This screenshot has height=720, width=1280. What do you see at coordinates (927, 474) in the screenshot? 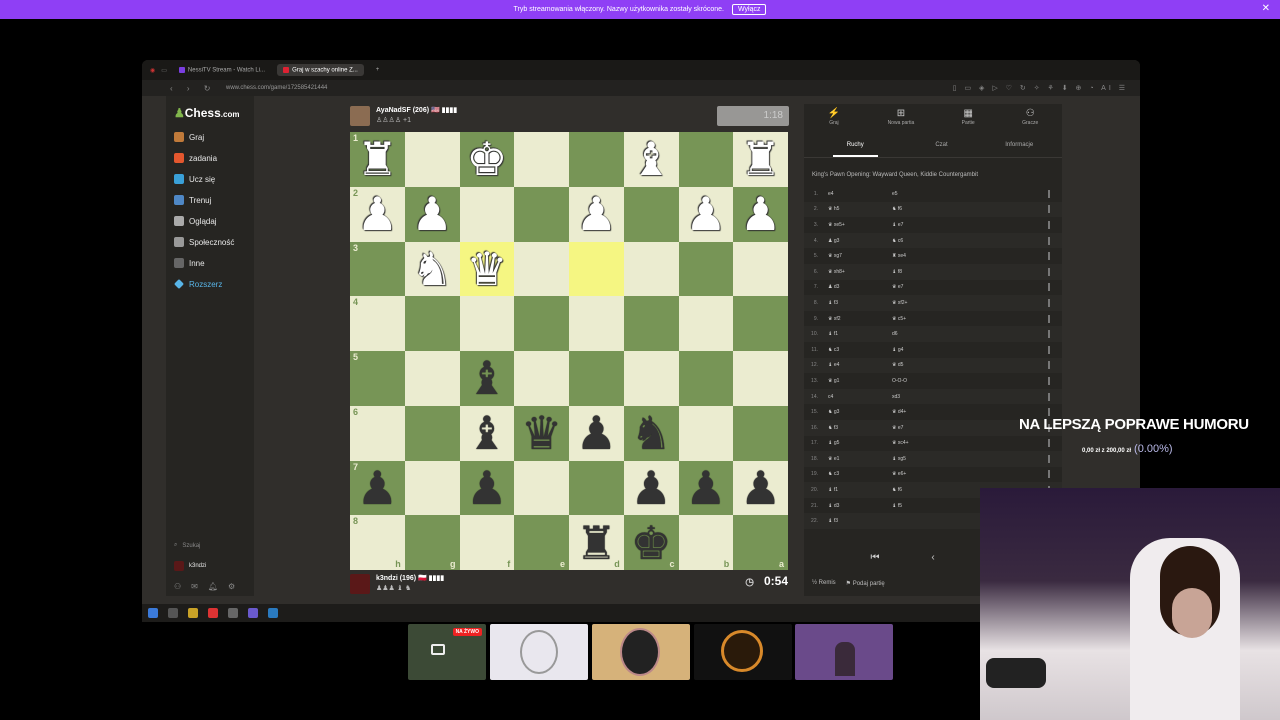
I see `black-move: ♛ e6+` at bounding box center [927, 474].